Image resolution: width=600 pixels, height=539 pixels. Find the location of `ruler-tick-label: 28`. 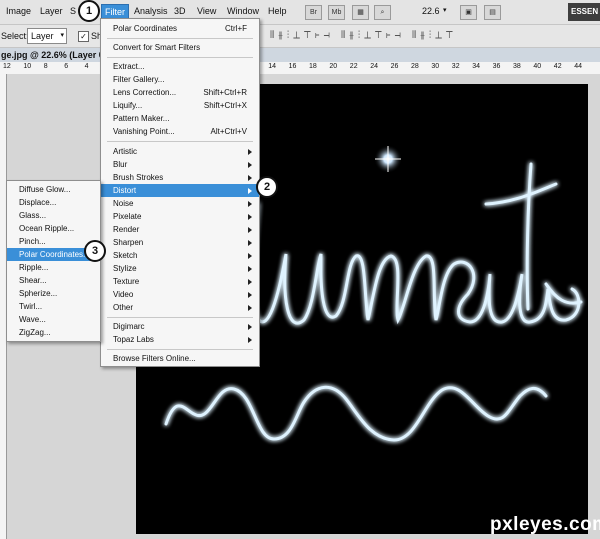

ruler-tick-label: 28 is located at coordinates (415, 66).